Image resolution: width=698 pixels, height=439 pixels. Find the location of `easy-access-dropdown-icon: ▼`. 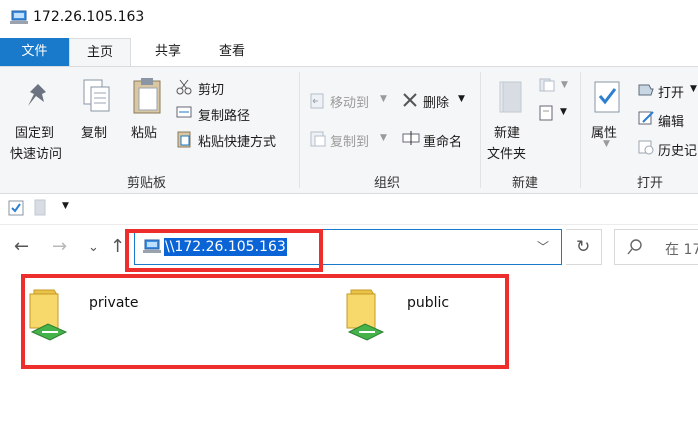

easy-access-dropdown-icon: ▼ is located at coordinates (563, 112).